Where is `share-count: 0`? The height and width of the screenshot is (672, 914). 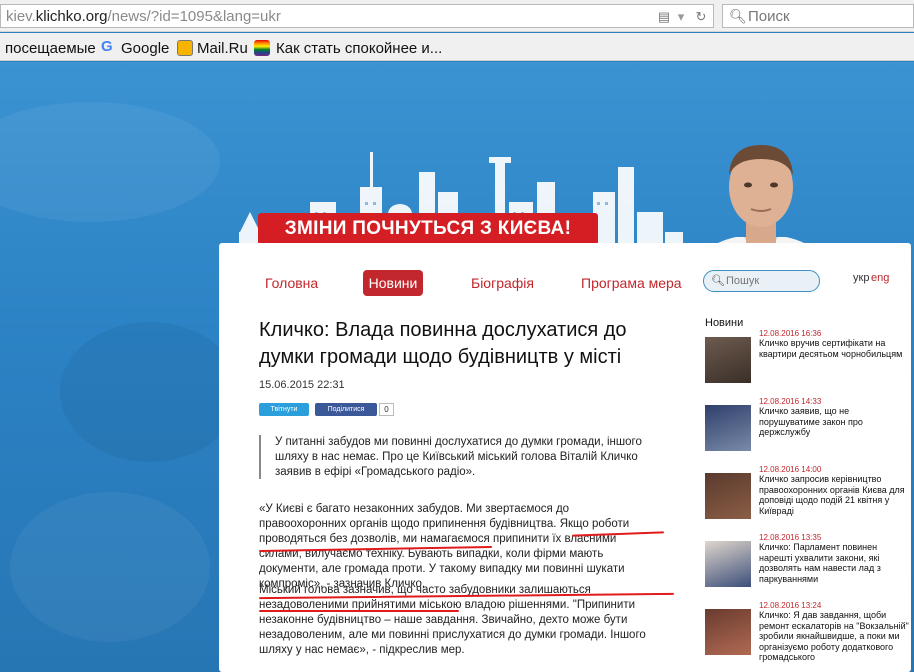
share-count: 0 is located at coordinates (386, 409).